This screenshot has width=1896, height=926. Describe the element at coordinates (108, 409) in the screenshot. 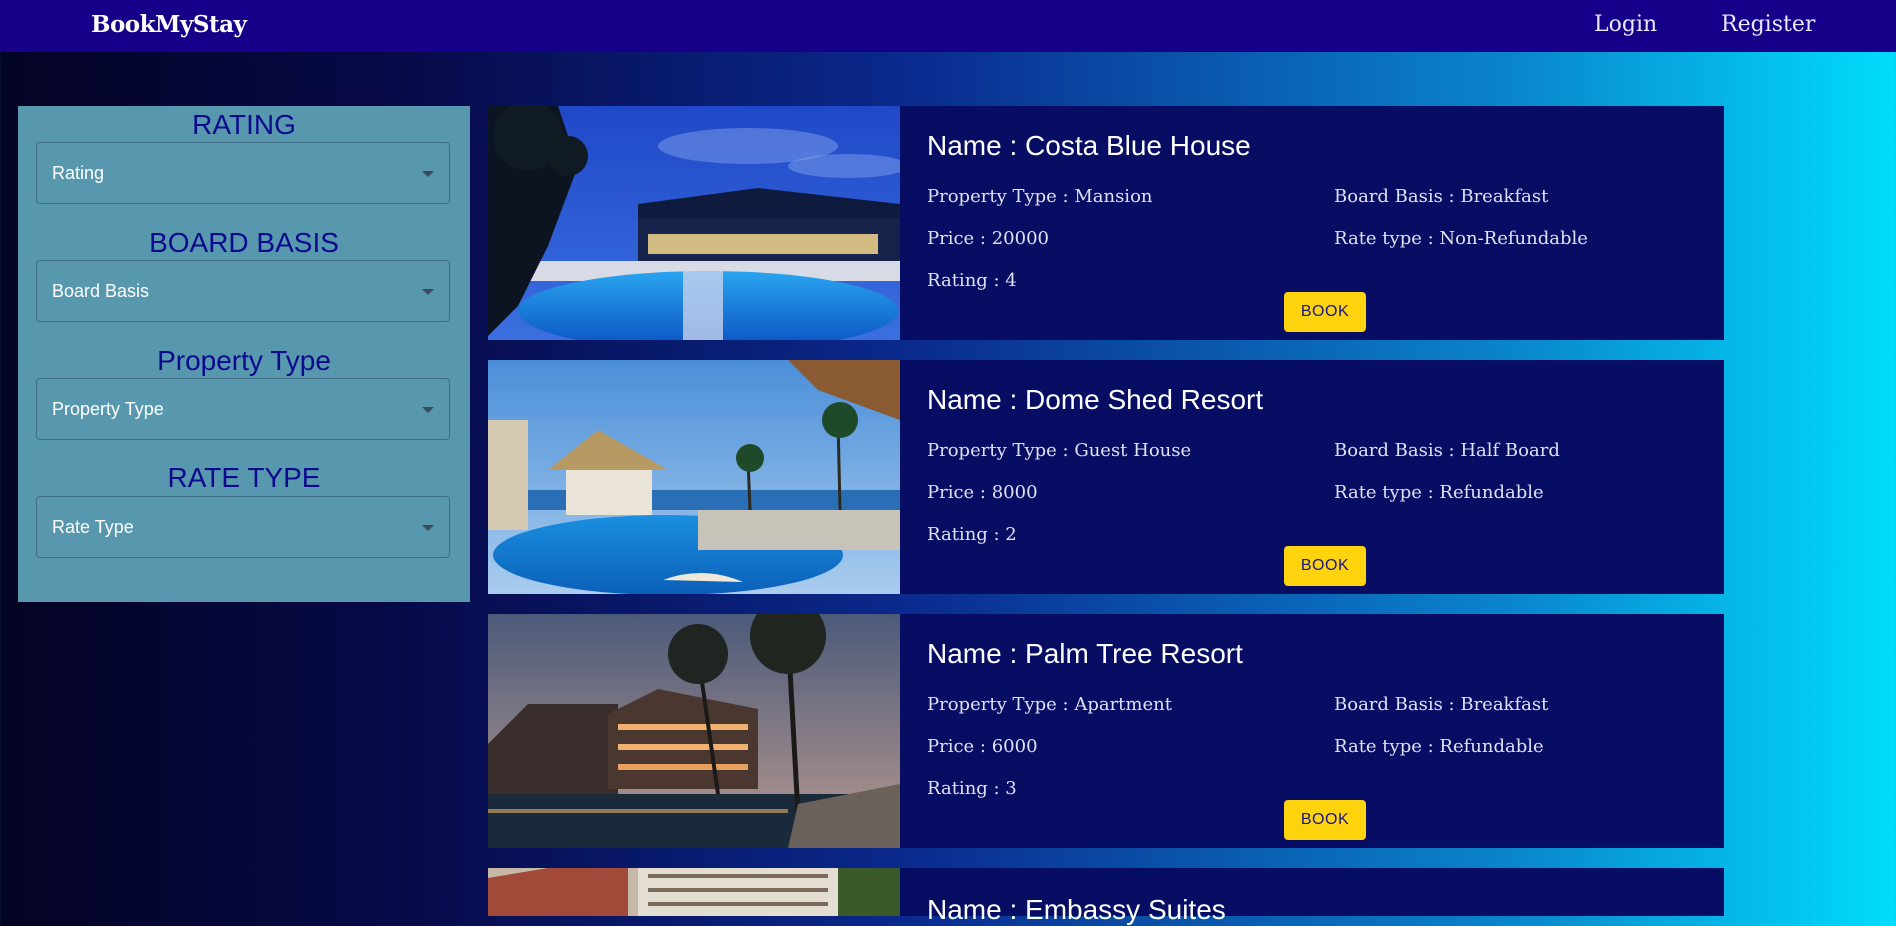

I see `property-type-select-label: Property Type` at that location.